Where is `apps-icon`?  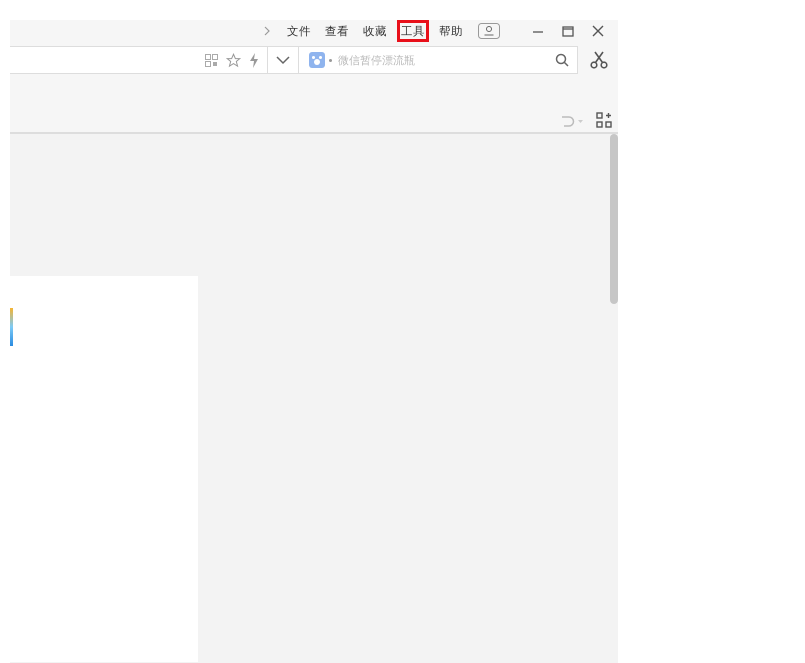 apps-icon is located at coordinates (604, 120).